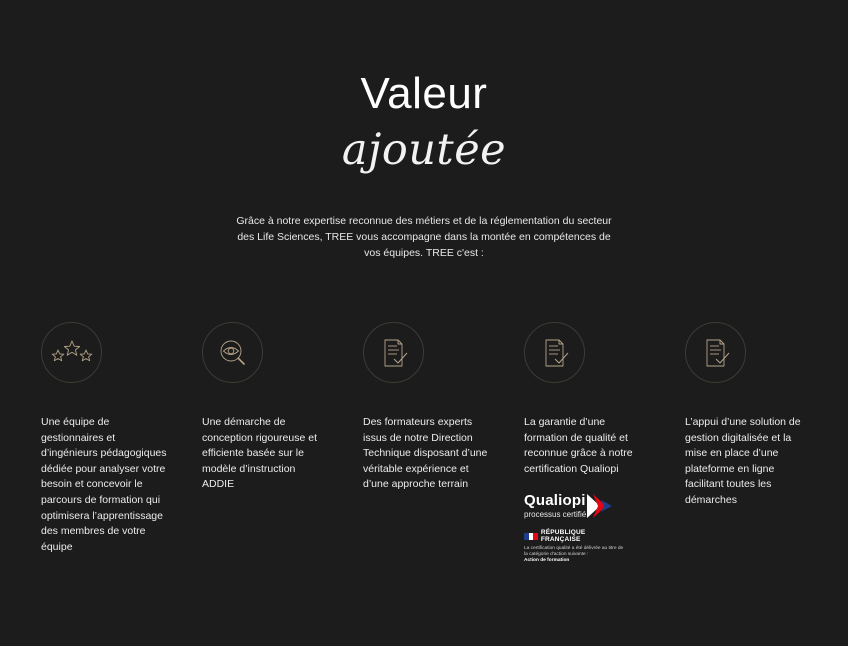  Describe the element at coordinates (531, 536) in the screenshot. I see `french-flag-icon` at that location.